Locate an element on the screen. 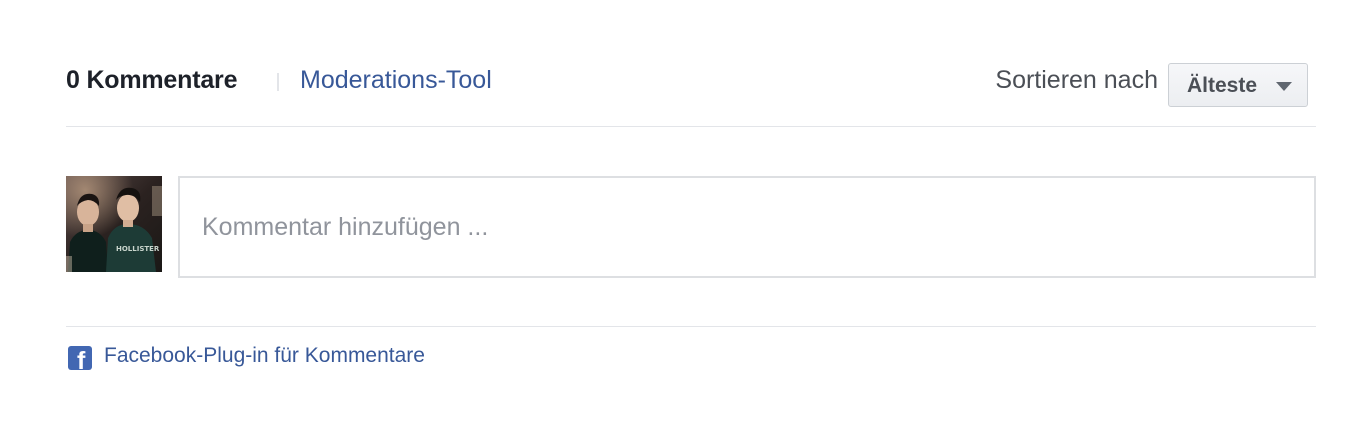 This screenshot has width=1348, height=430. avatar-photo: HOLLISTER is located at coordinates (114, 224).